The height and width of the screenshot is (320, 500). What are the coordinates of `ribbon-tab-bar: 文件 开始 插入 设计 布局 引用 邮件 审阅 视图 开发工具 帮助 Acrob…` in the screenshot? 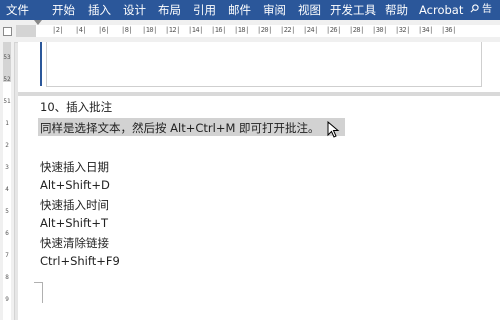 It's located at (250, 10).